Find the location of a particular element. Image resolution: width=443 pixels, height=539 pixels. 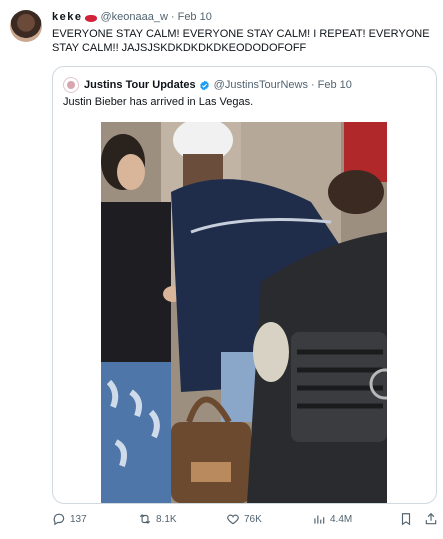

views-count: 4.4M is located at coordinates (341, 519).